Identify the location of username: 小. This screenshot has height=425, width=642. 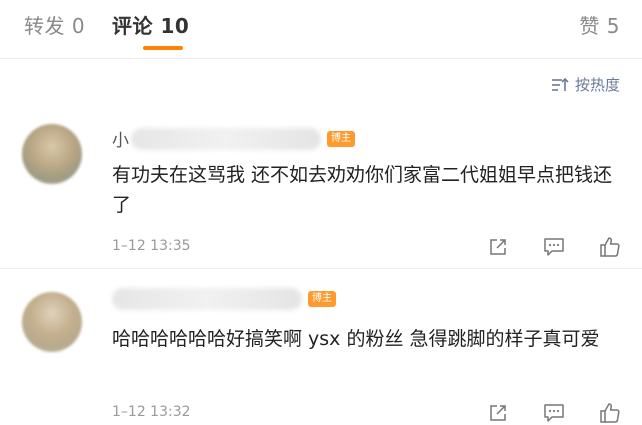
(120, 138).